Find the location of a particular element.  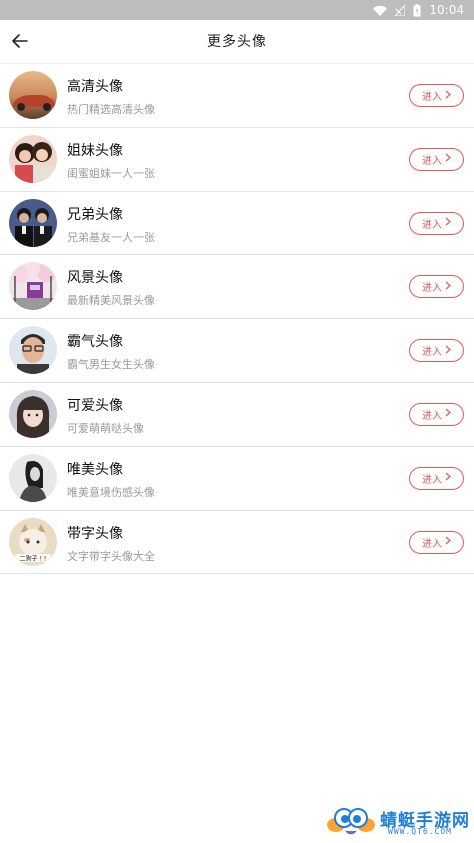

watermark: 蜻蜓手游网 WWW.QT6.COM is located at coordinates (398, 821).